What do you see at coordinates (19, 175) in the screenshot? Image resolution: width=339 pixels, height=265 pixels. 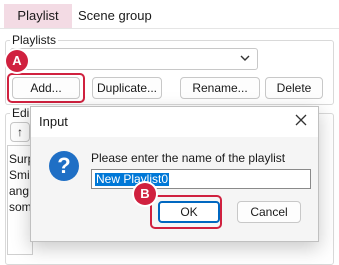 I see `edit-text-line: Smi` at bounding box center [19, 175].